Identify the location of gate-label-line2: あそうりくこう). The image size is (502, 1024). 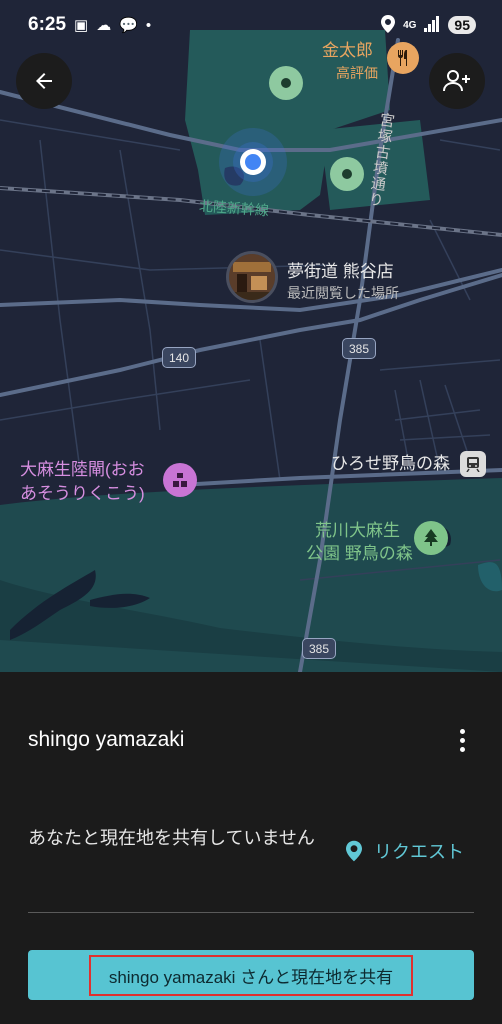
(82, 494).